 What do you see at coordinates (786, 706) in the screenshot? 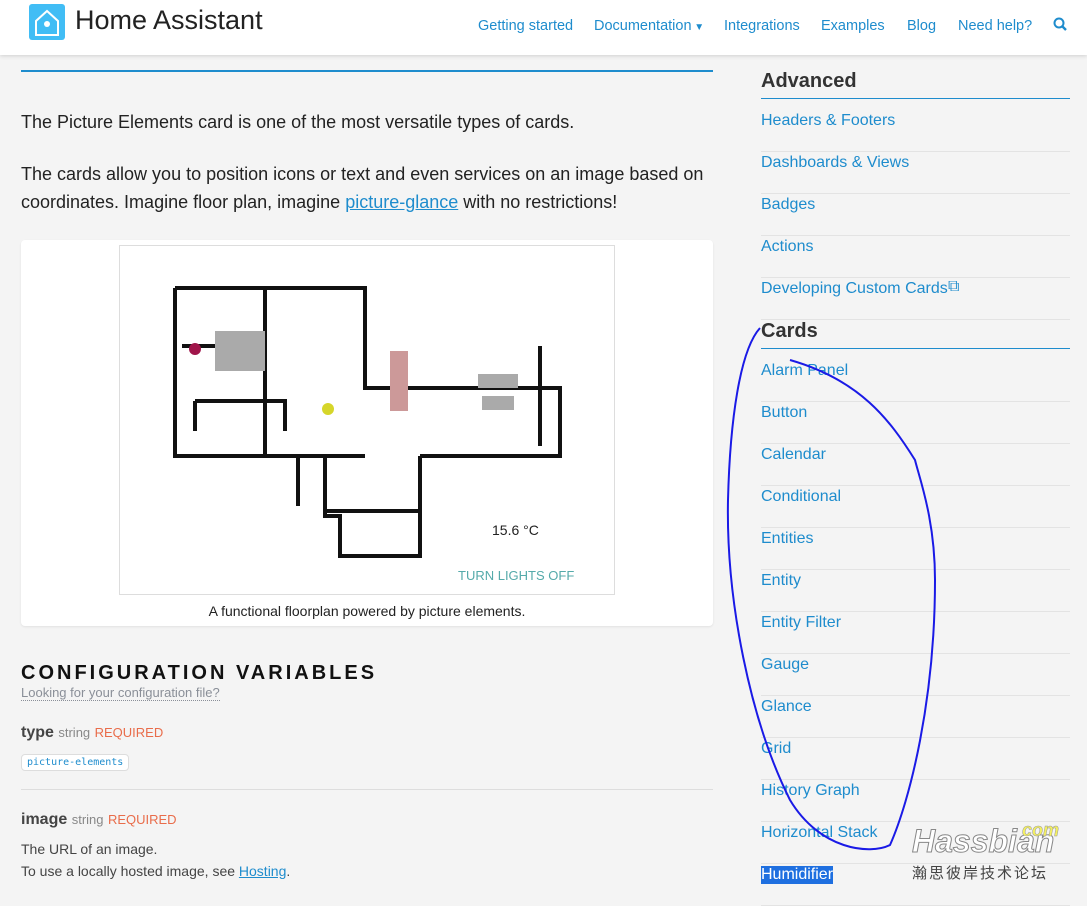
I see `sidebar-item-label: Glance` at bounding box center [786, 706].